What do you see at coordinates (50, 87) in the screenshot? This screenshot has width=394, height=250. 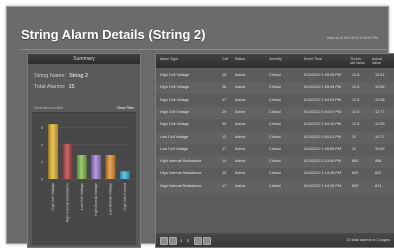 I see `total-alarms-label: Total Alarms:` at bounding box center [50, 87].